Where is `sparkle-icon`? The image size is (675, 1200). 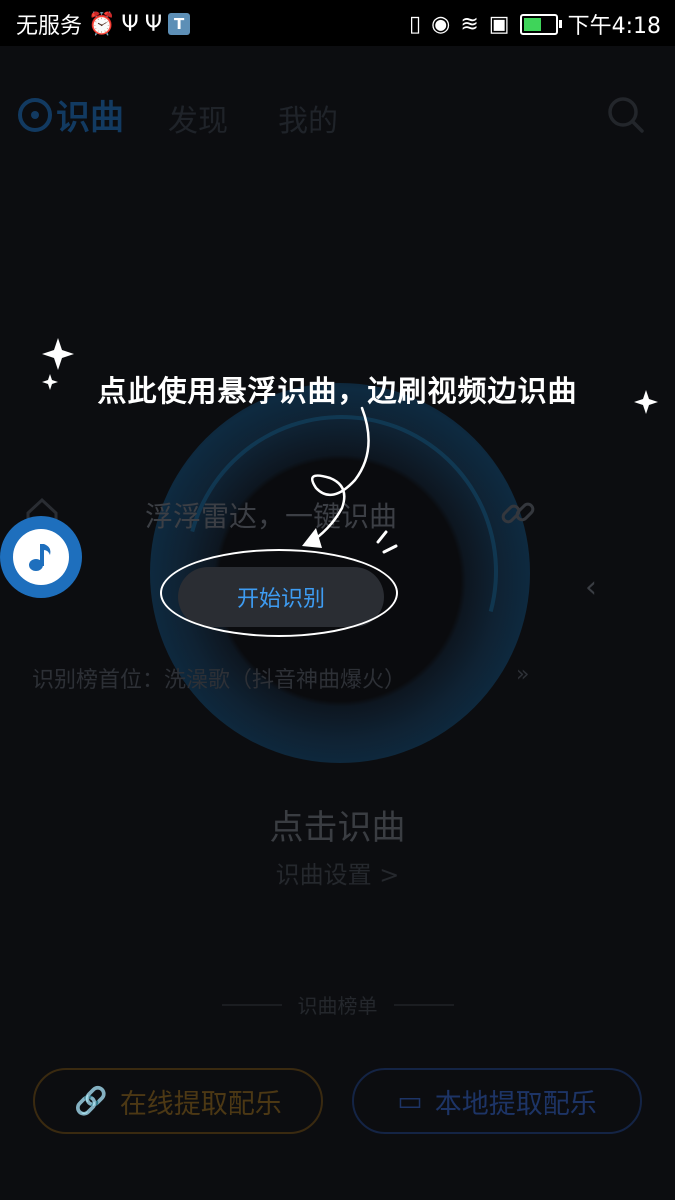 sparkle-icon is located at coordinates (58, 354).